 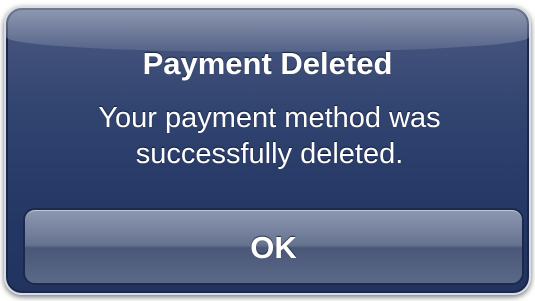 What do you see at coordinates (267, 63) in the screenshot?
I see `alert-title: Payment Deleted` at bounding box center [267, 63].